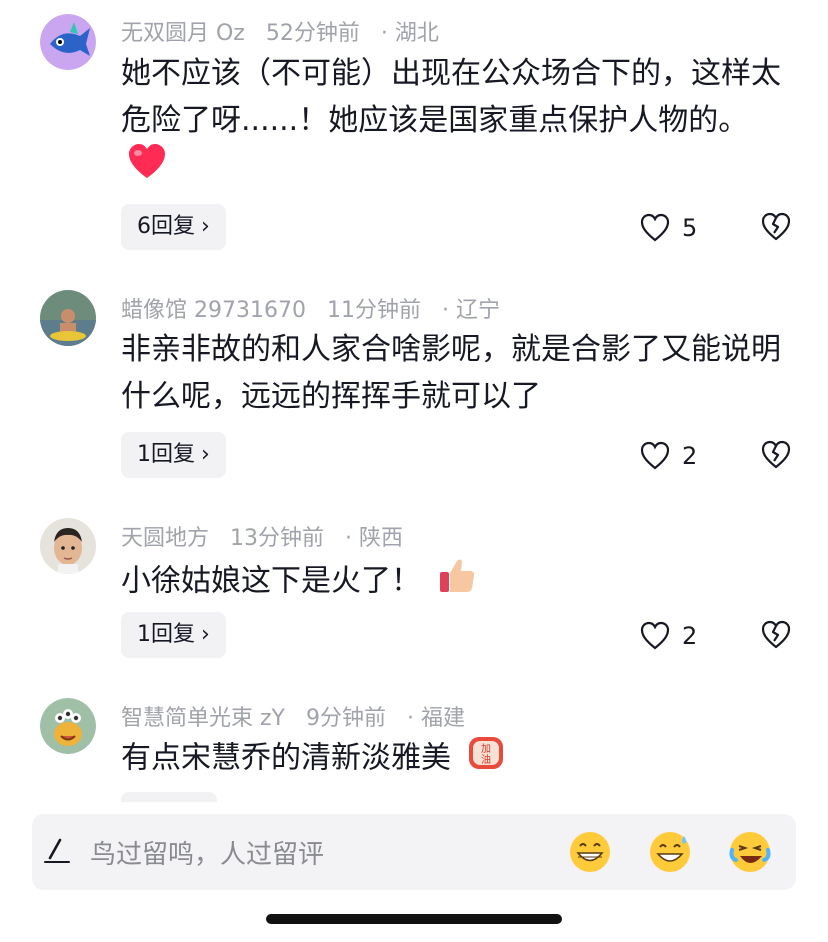  Describe the element at coordinates (670, 852) in the screenshot. I see `sweat-smile-emoji-button` at that location.